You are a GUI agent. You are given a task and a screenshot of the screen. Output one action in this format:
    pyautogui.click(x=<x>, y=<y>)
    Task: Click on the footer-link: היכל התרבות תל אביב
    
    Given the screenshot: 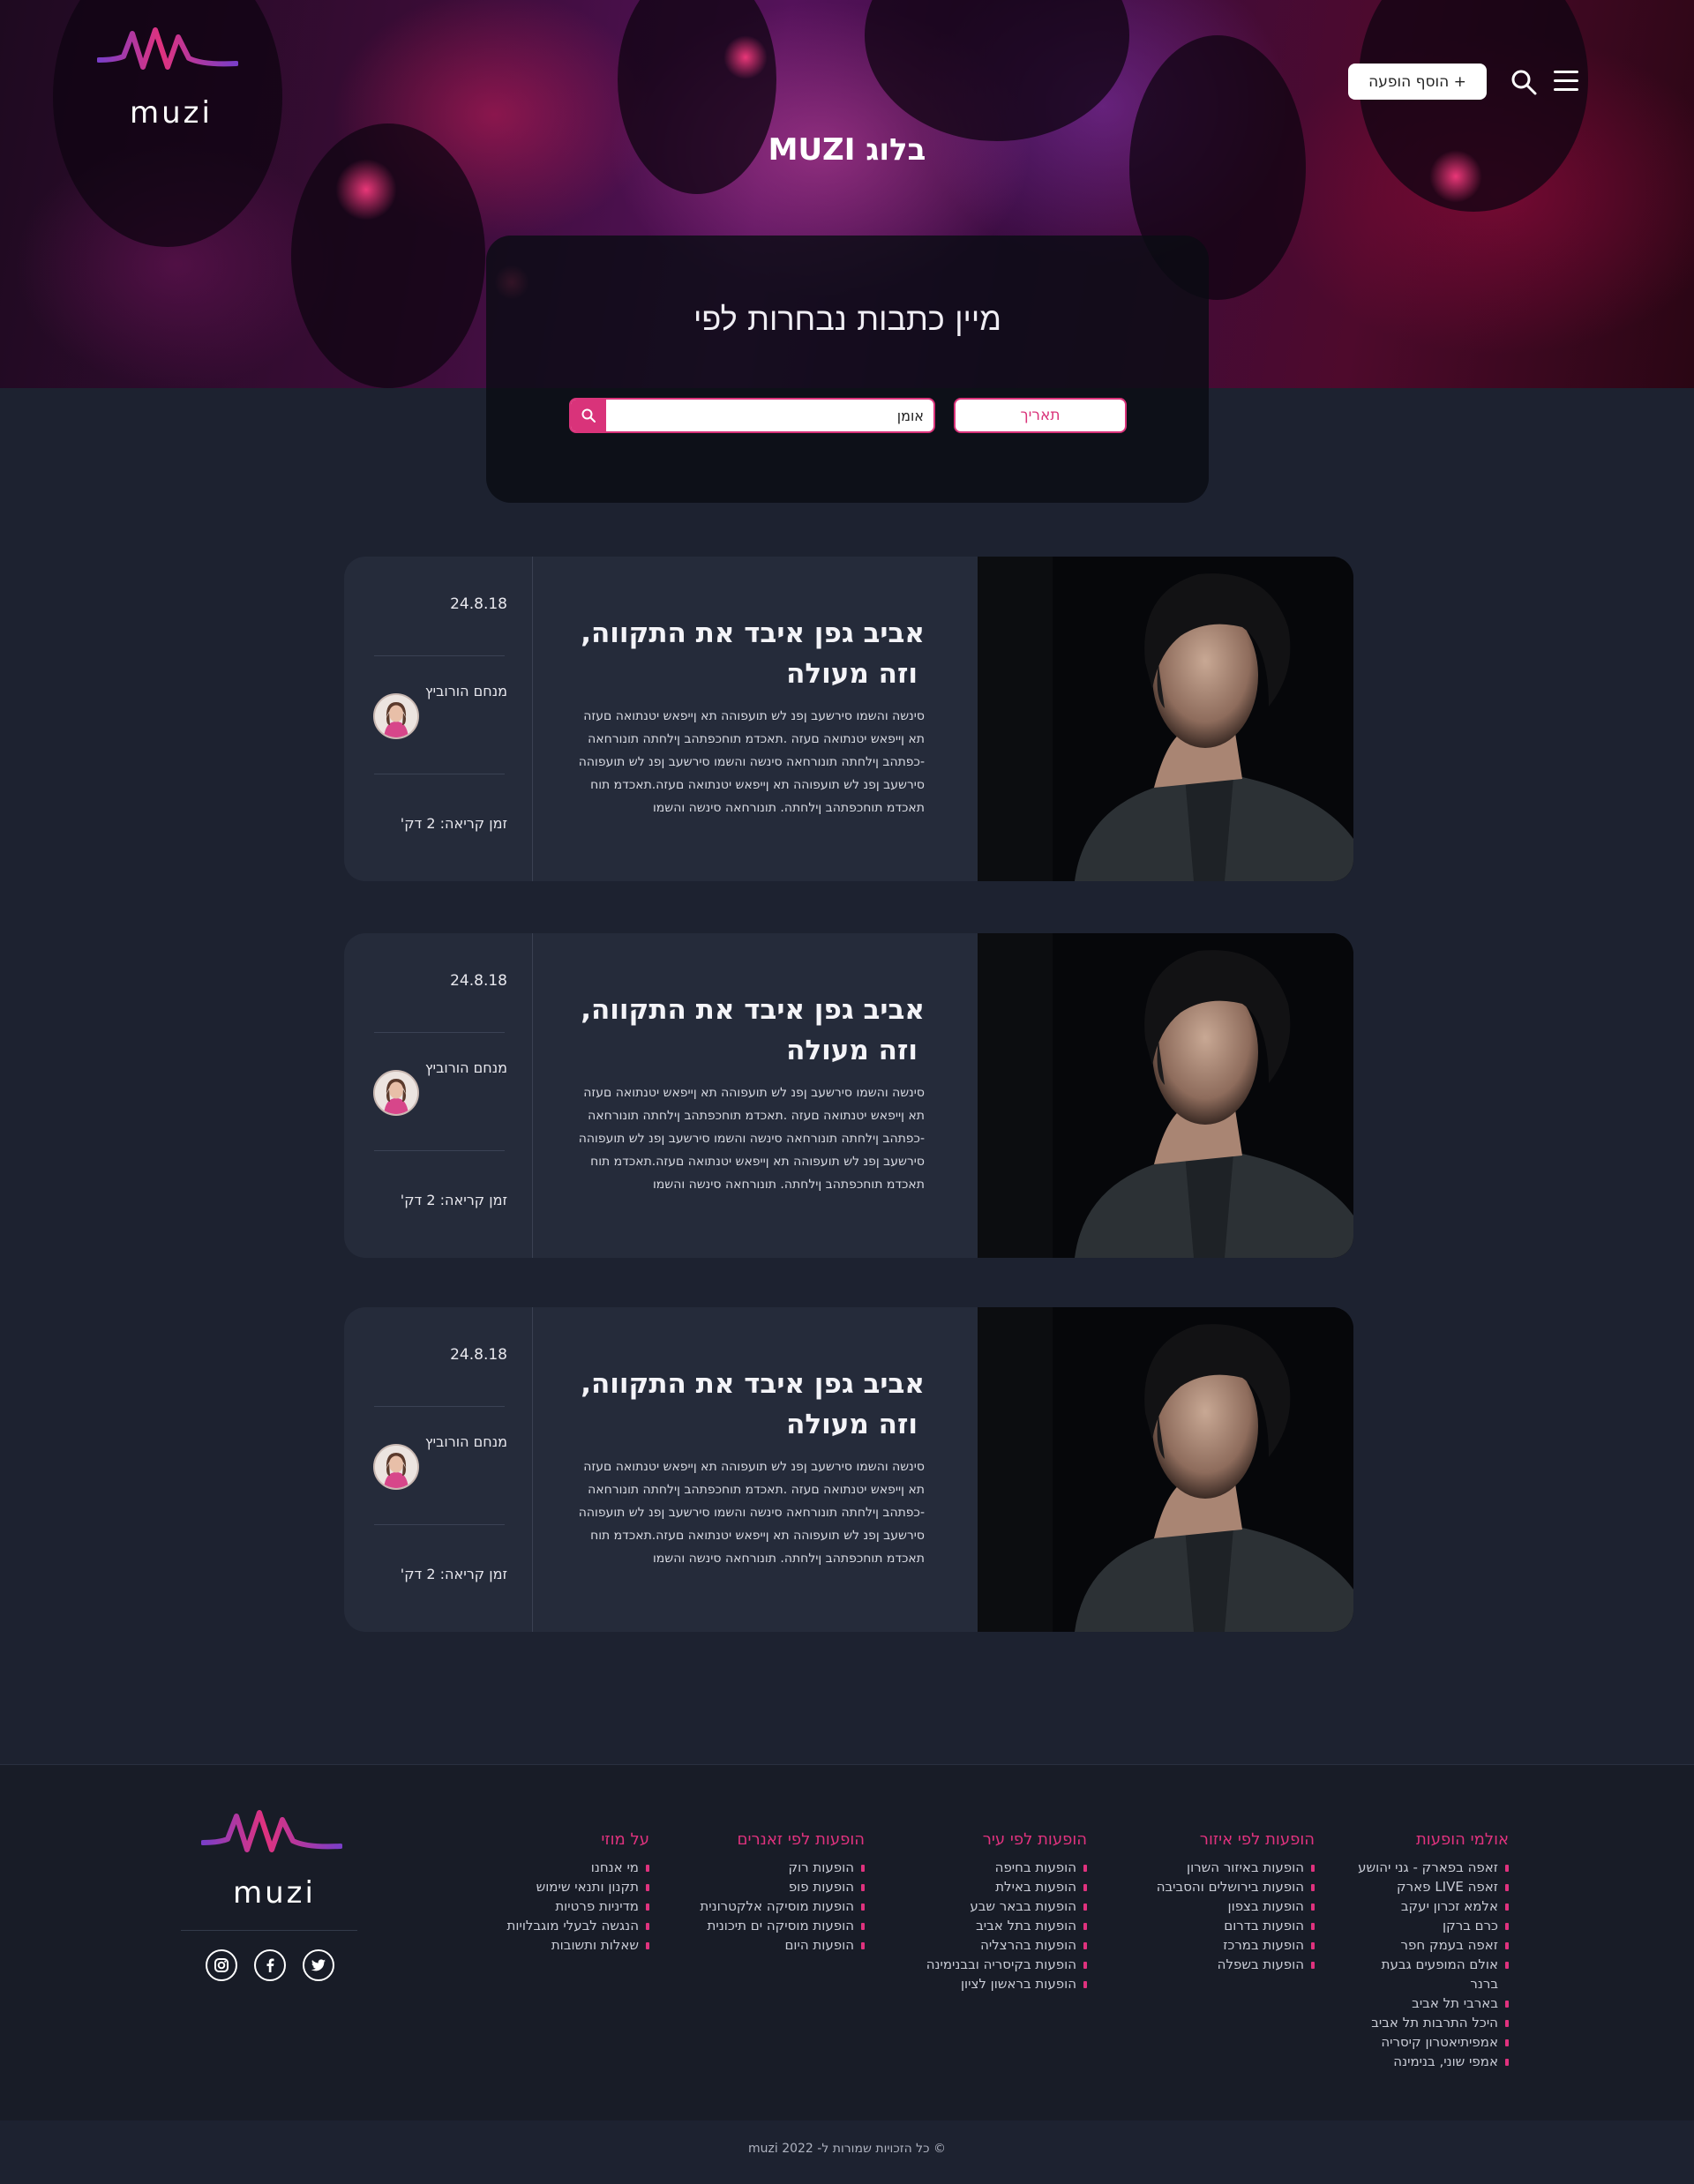 What is the action you would take?
    pyautogui.click(x=1433, y=2022)
    